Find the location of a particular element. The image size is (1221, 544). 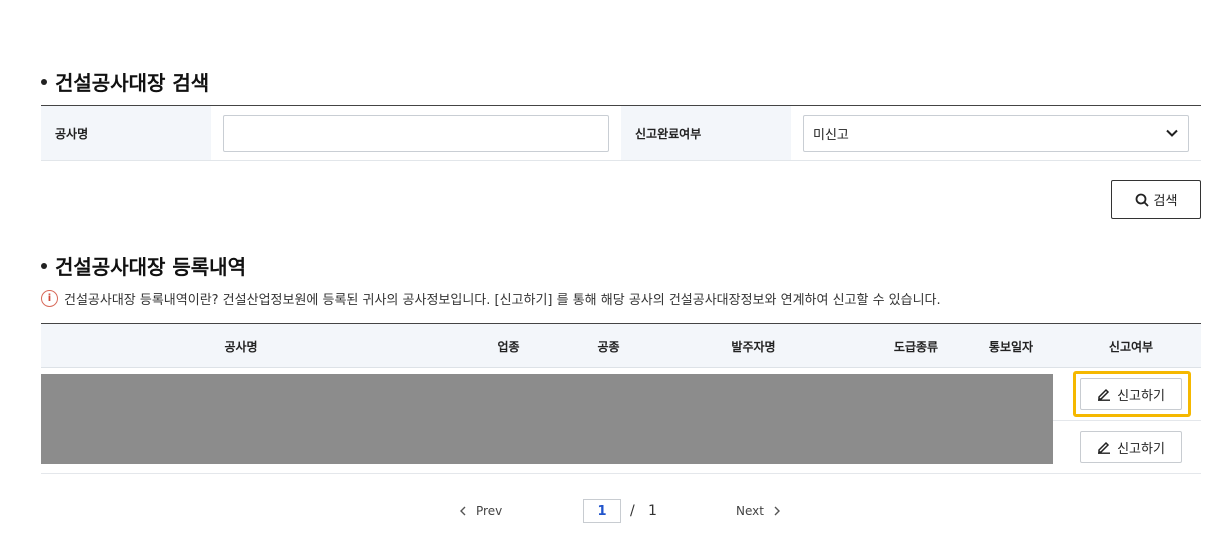

search-button: 검색 is located at coordinates (1156, 199).